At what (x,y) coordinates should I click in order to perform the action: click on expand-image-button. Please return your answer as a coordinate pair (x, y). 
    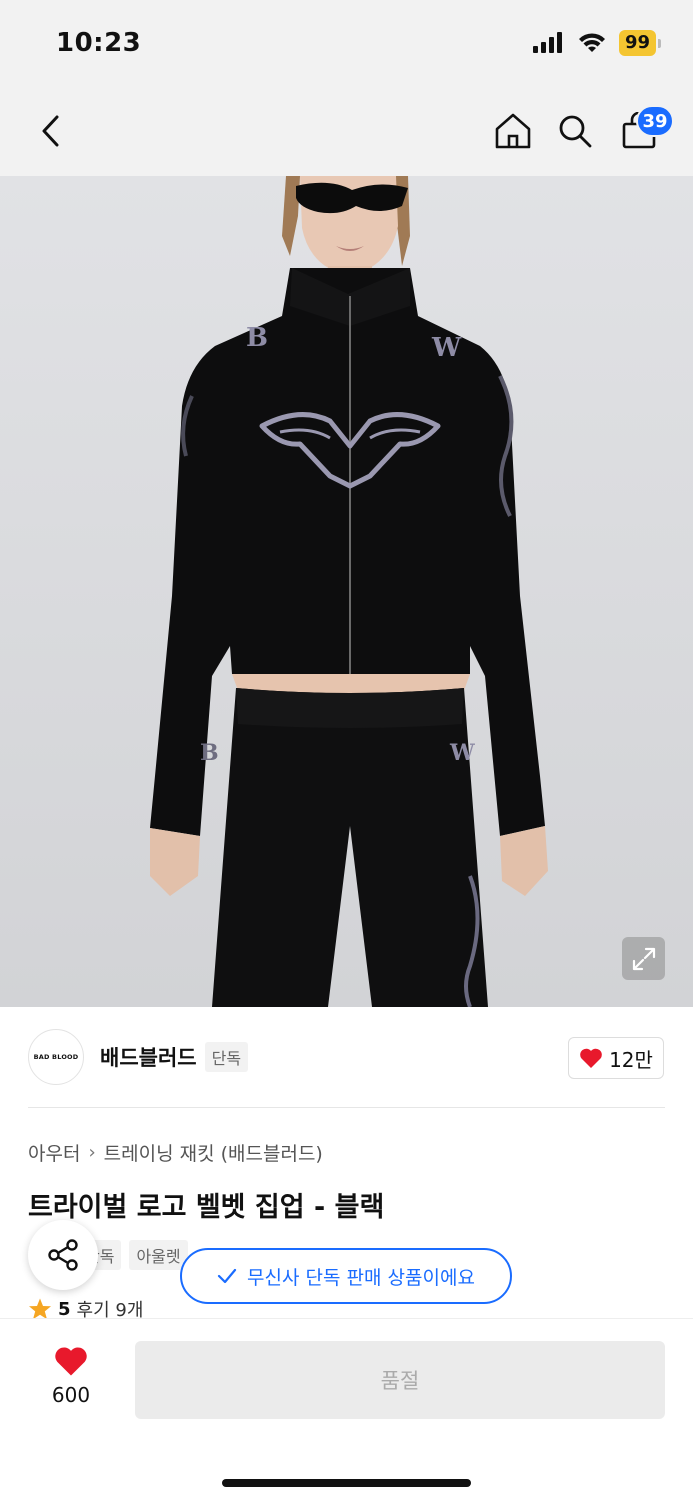
    Looking at the image, I should click on (643, 958).